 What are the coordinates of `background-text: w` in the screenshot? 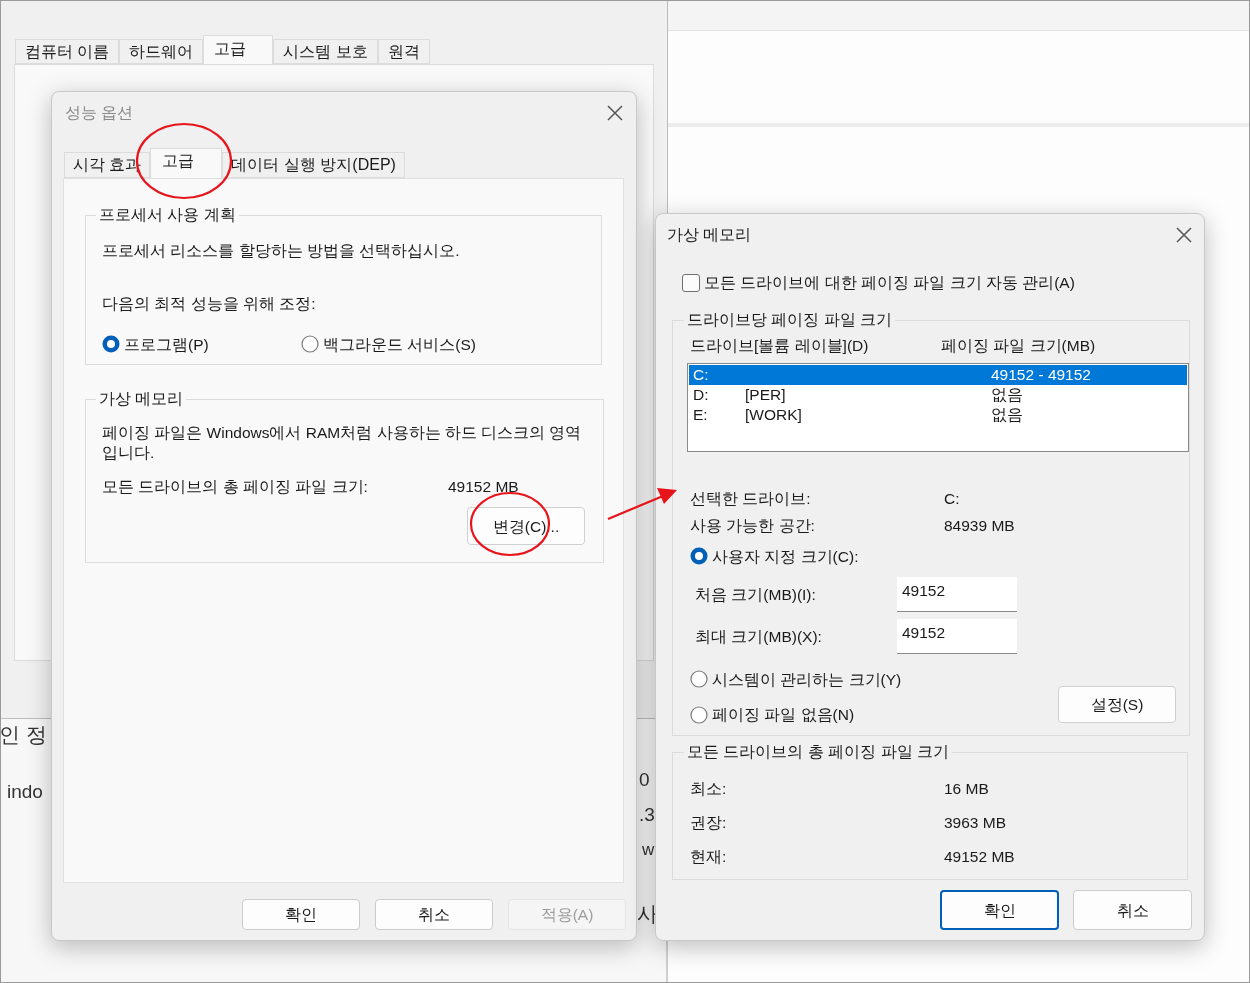 It's located at (648, 850).